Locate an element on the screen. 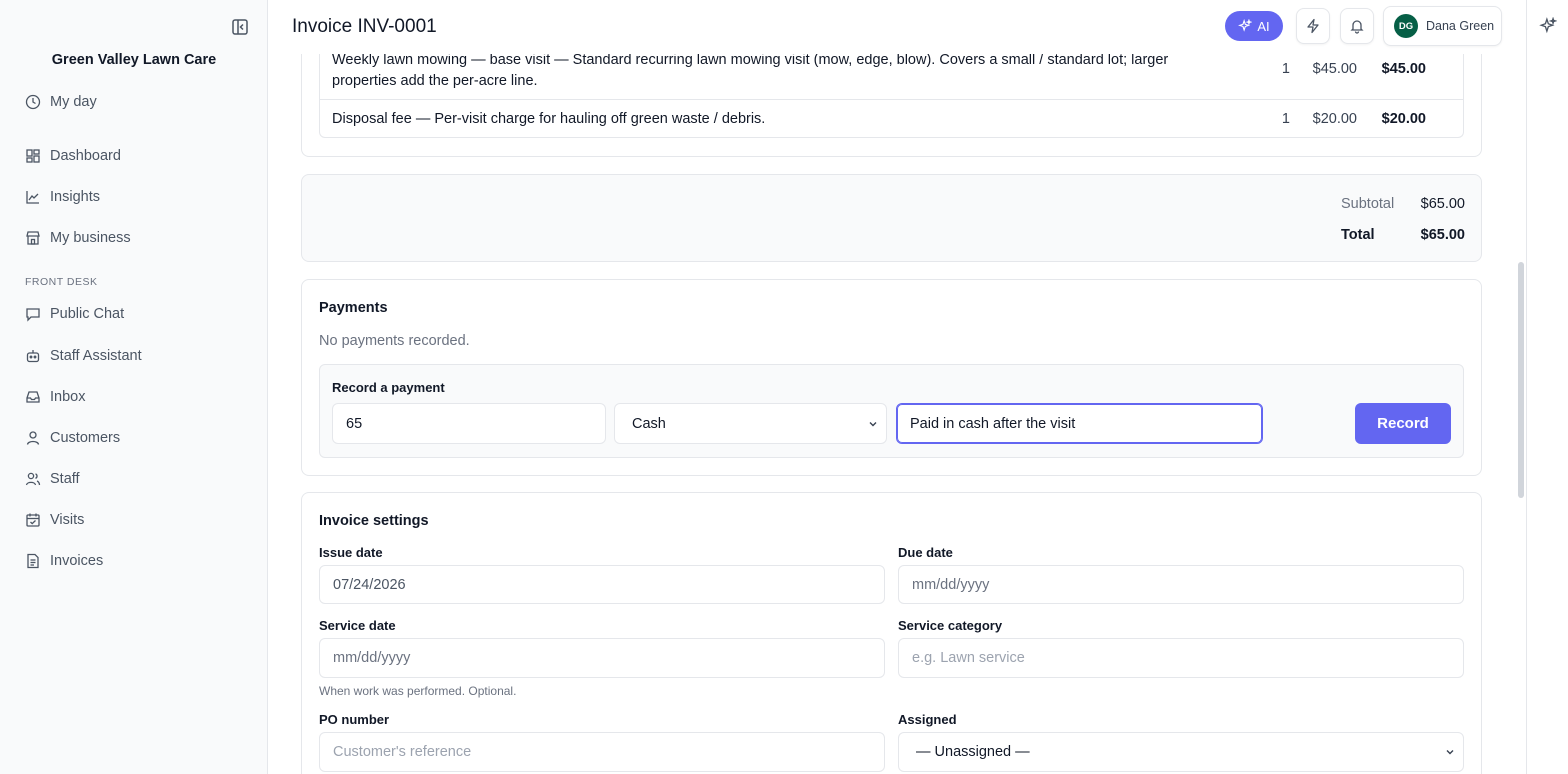 The height and width of the screenshot is (774, 1568). sidebar-item-customers: Customers is located at coordinates (72, 438).